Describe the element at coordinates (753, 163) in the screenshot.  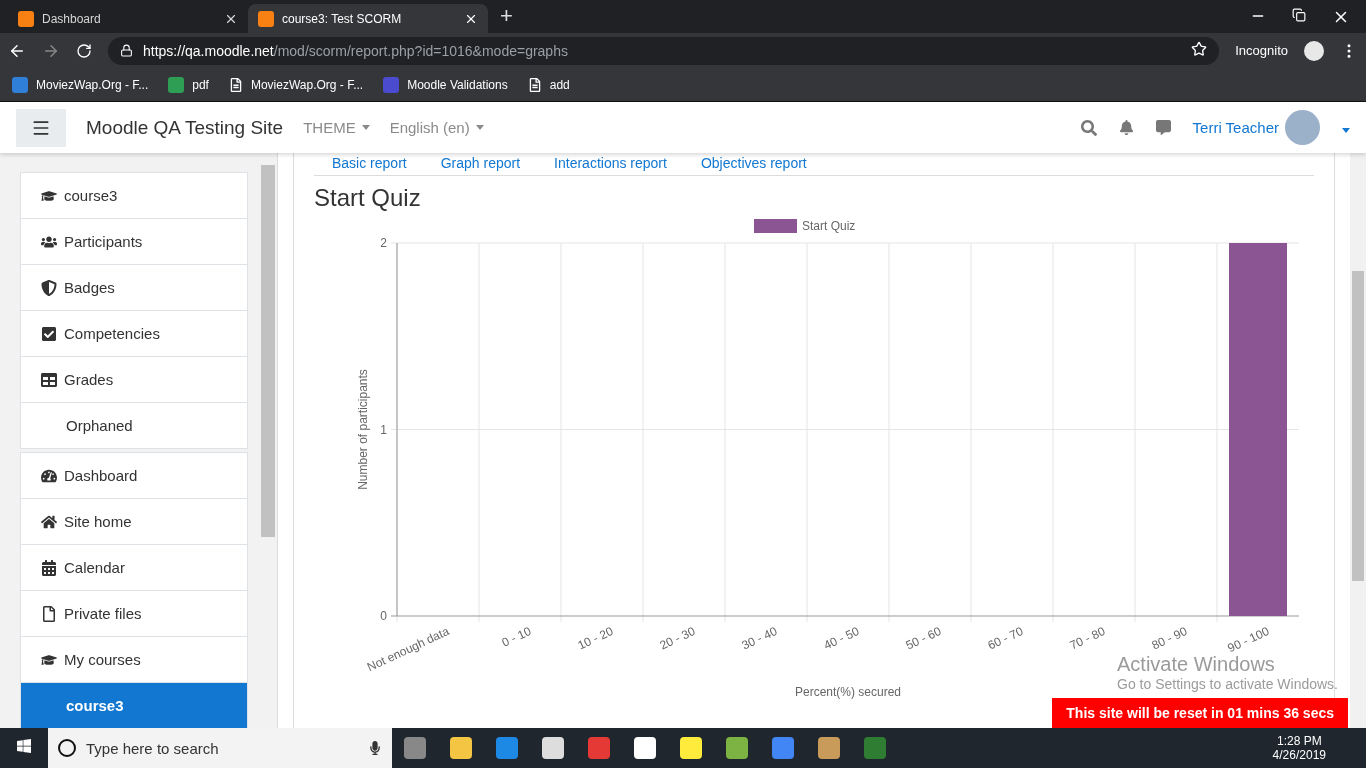
I see `report-tab: Objectives report` at that location.